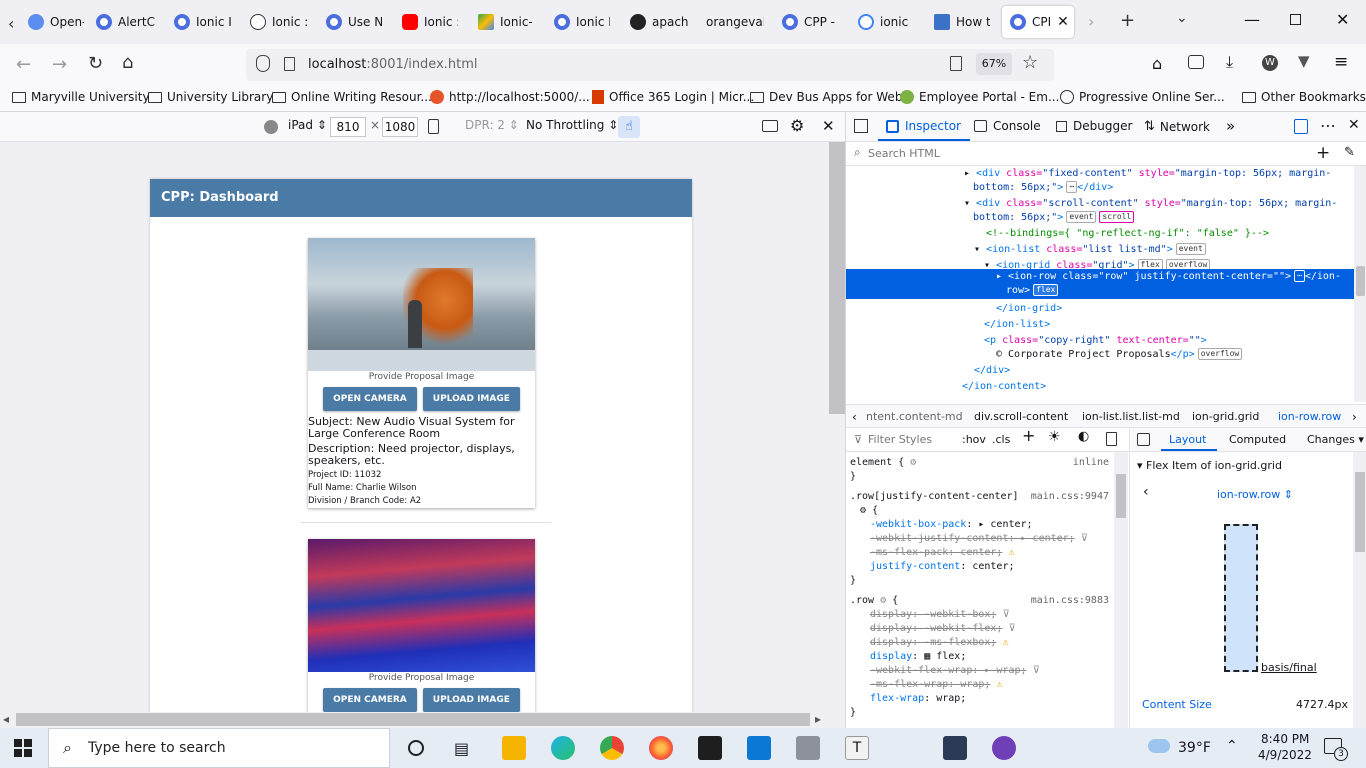 This screenshot has width=1366, height=768. What do you see at coordinates (612, 748) in the screenshot?
I see `chrome-icon` at bounding box center [612, 748].